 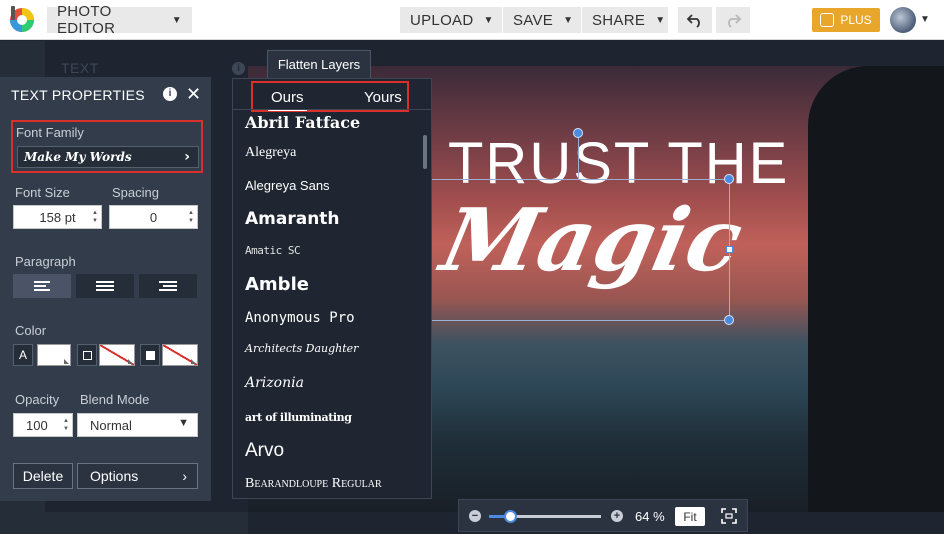 I want to click on rotate-handle, so click(x=578, y=133).